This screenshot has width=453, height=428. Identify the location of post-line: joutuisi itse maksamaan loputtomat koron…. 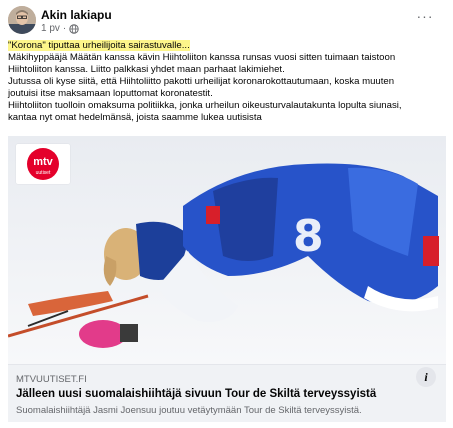
(110, 93).